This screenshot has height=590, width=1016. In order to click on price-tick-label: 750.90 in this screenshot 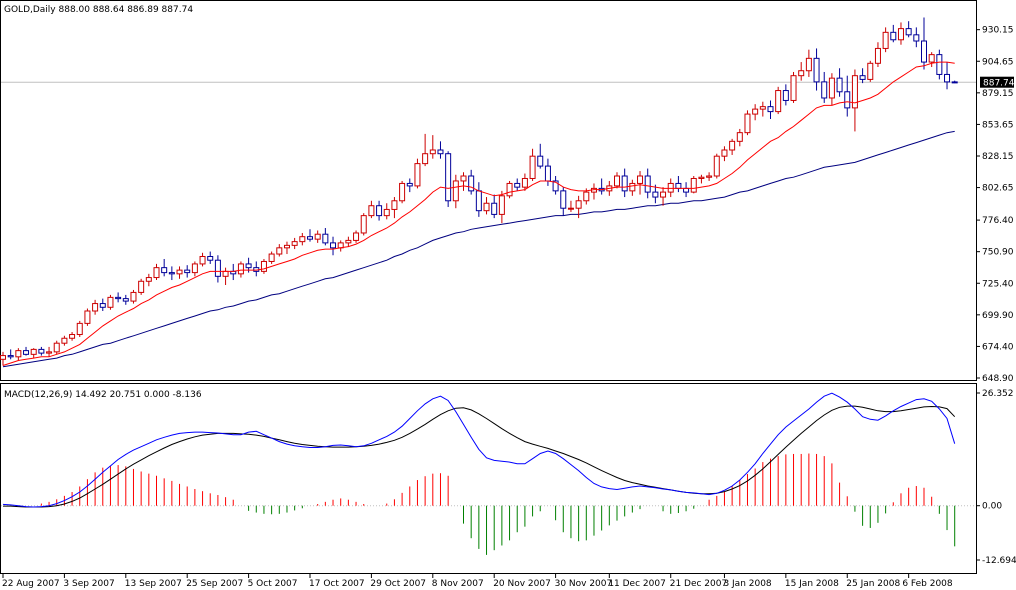, I will do `click(998, 253)`.